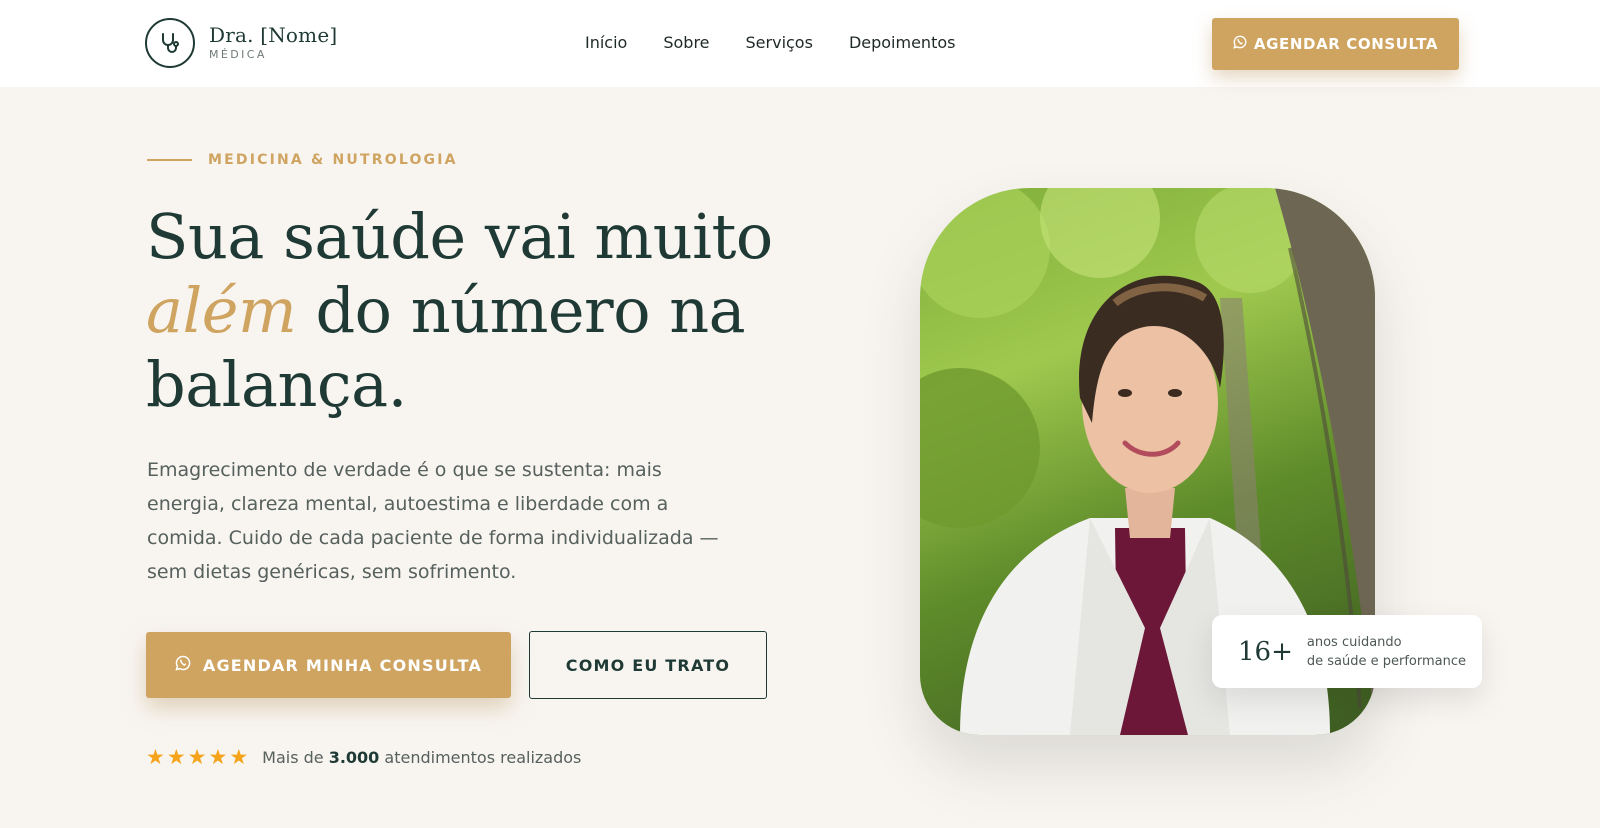 Image resolution: width=1600 pixels, height=828 pixels. I want to click on headline-line-2: do número na, so click(521, 310).